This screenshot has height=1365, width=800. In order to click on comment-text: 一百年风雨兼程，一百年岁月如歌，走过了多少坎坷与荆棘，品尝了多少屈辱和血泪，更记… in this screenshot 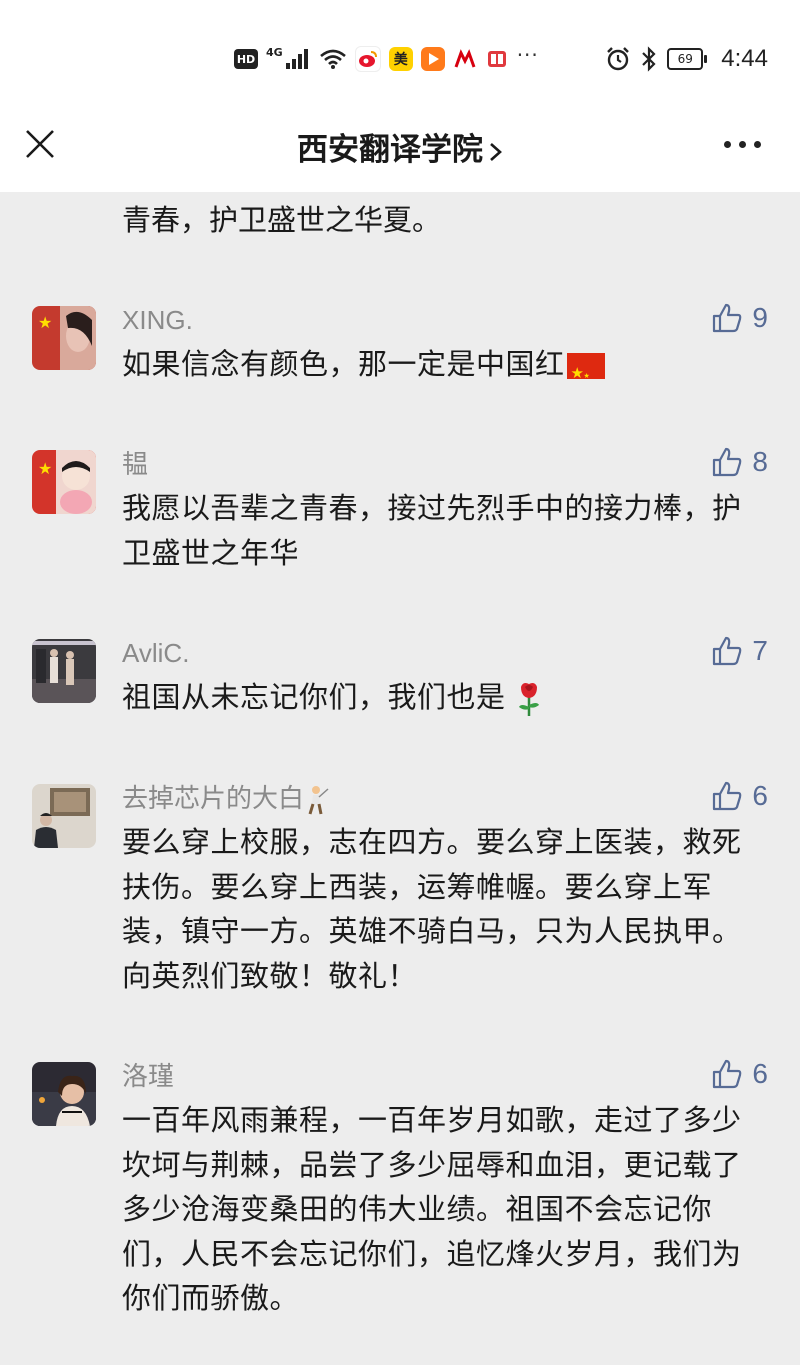, I will do `click(432, 1209)`.